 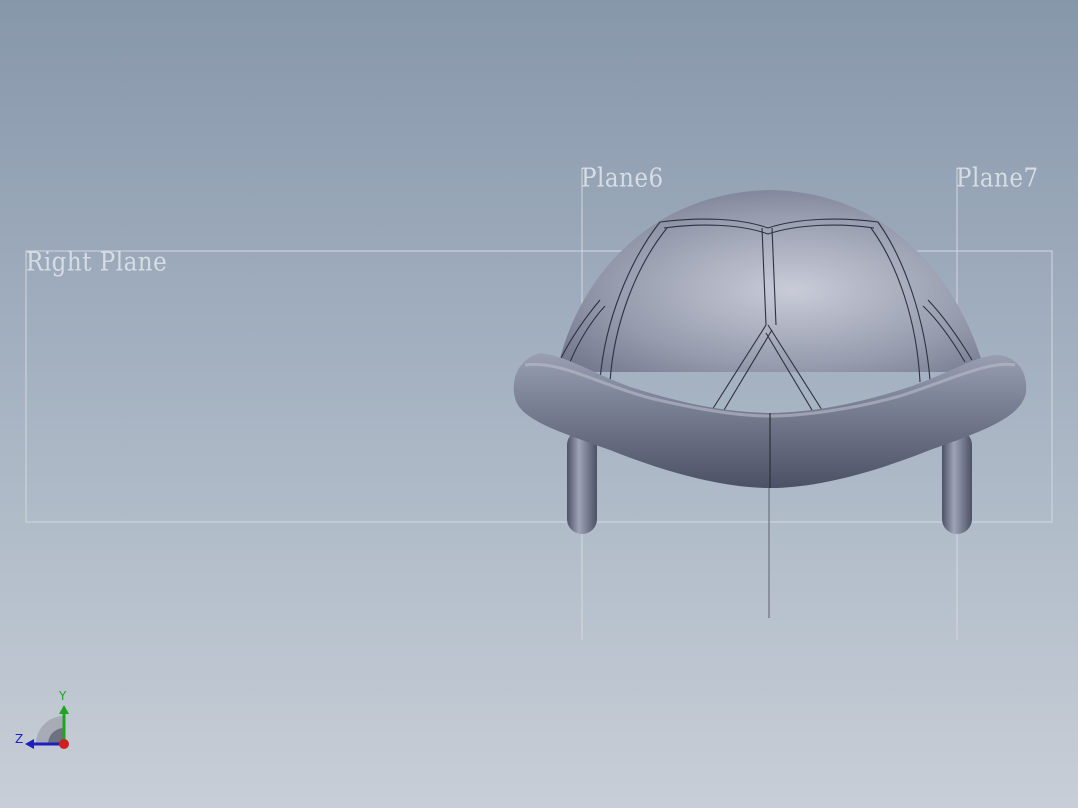 I want to click on shell-dome, so click(x=771, y=281).